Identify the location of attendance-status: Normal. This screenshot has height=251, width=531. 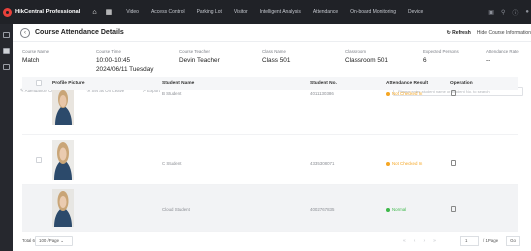
(396, 209).